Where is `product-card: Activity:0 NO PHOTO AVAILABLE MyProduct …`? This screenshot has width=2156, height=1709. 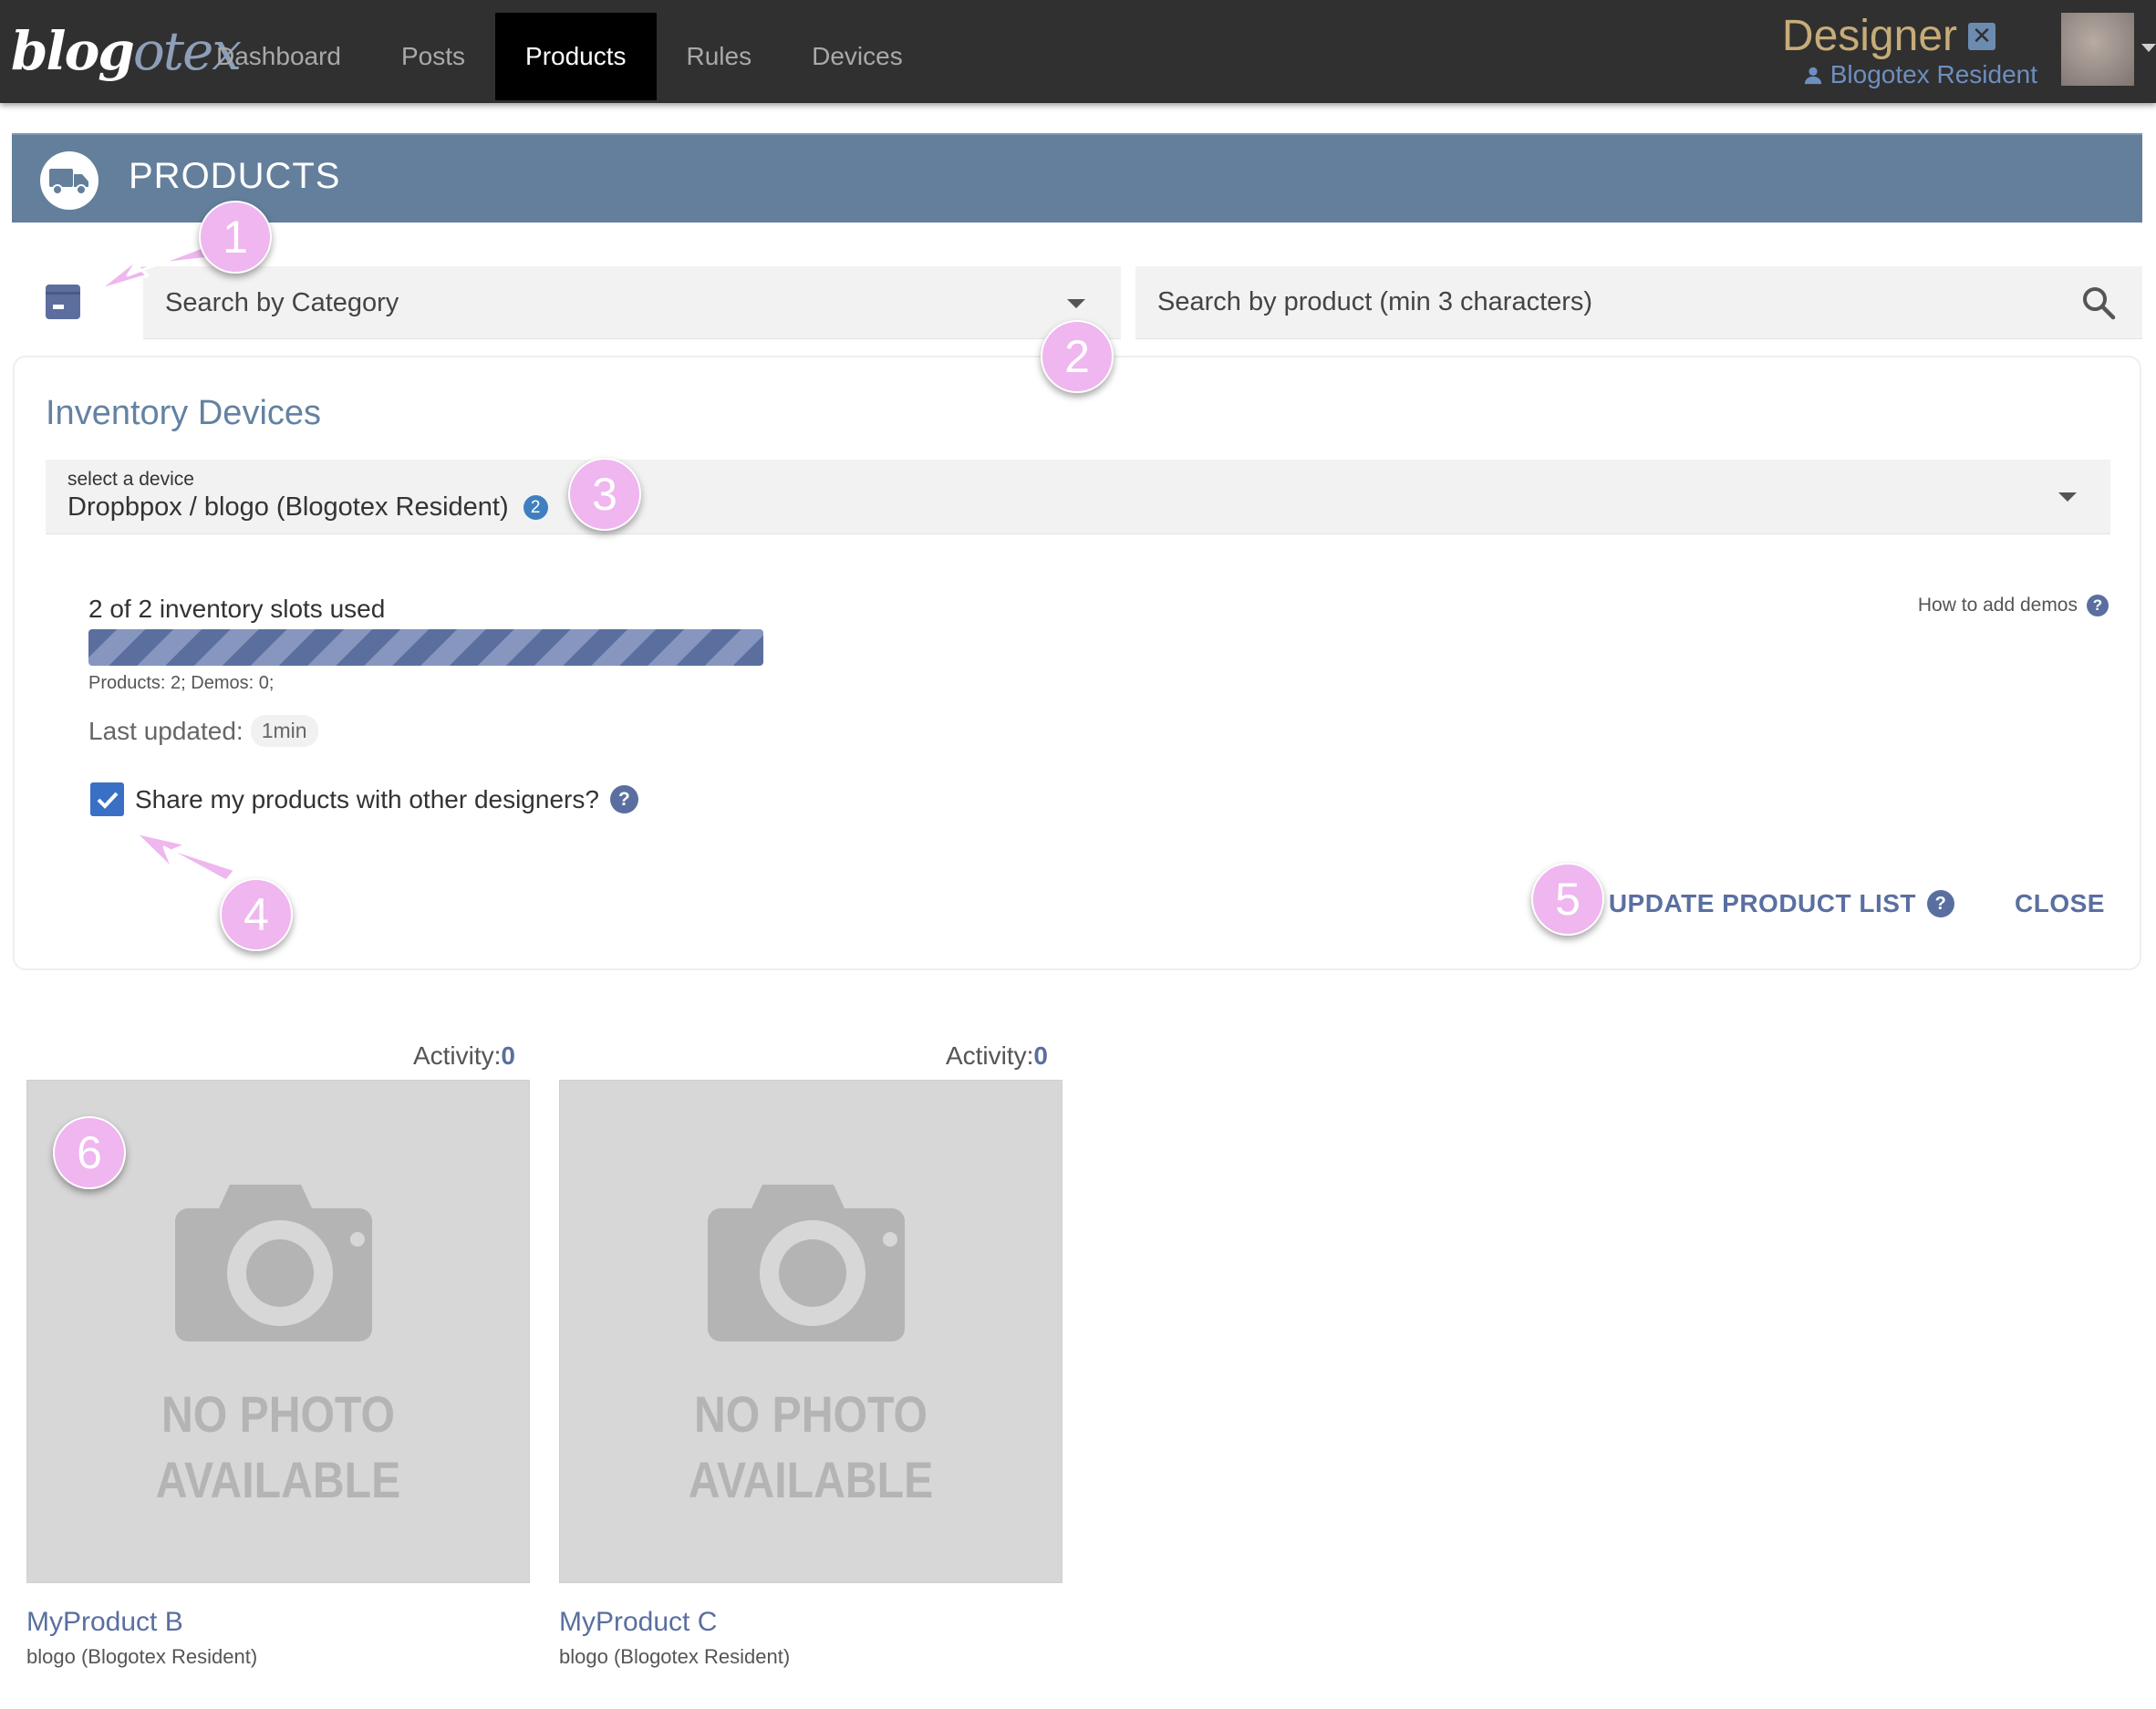 product-card: Activity:0 NO PHOTO AVAILABLE MyProduct … is located at coordinates (811, 1356).